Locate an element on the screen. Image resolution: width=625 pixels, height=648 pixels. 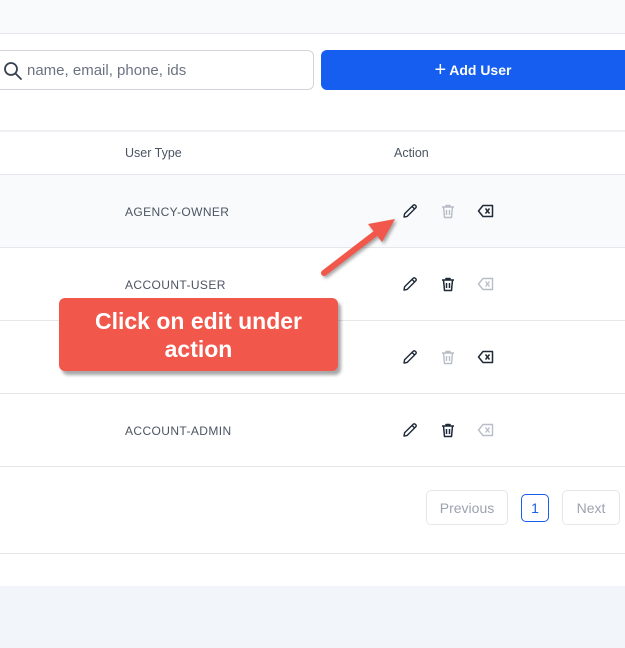
table-row: ACCOUNT-ADMIN is located at coordinates (312, 430).